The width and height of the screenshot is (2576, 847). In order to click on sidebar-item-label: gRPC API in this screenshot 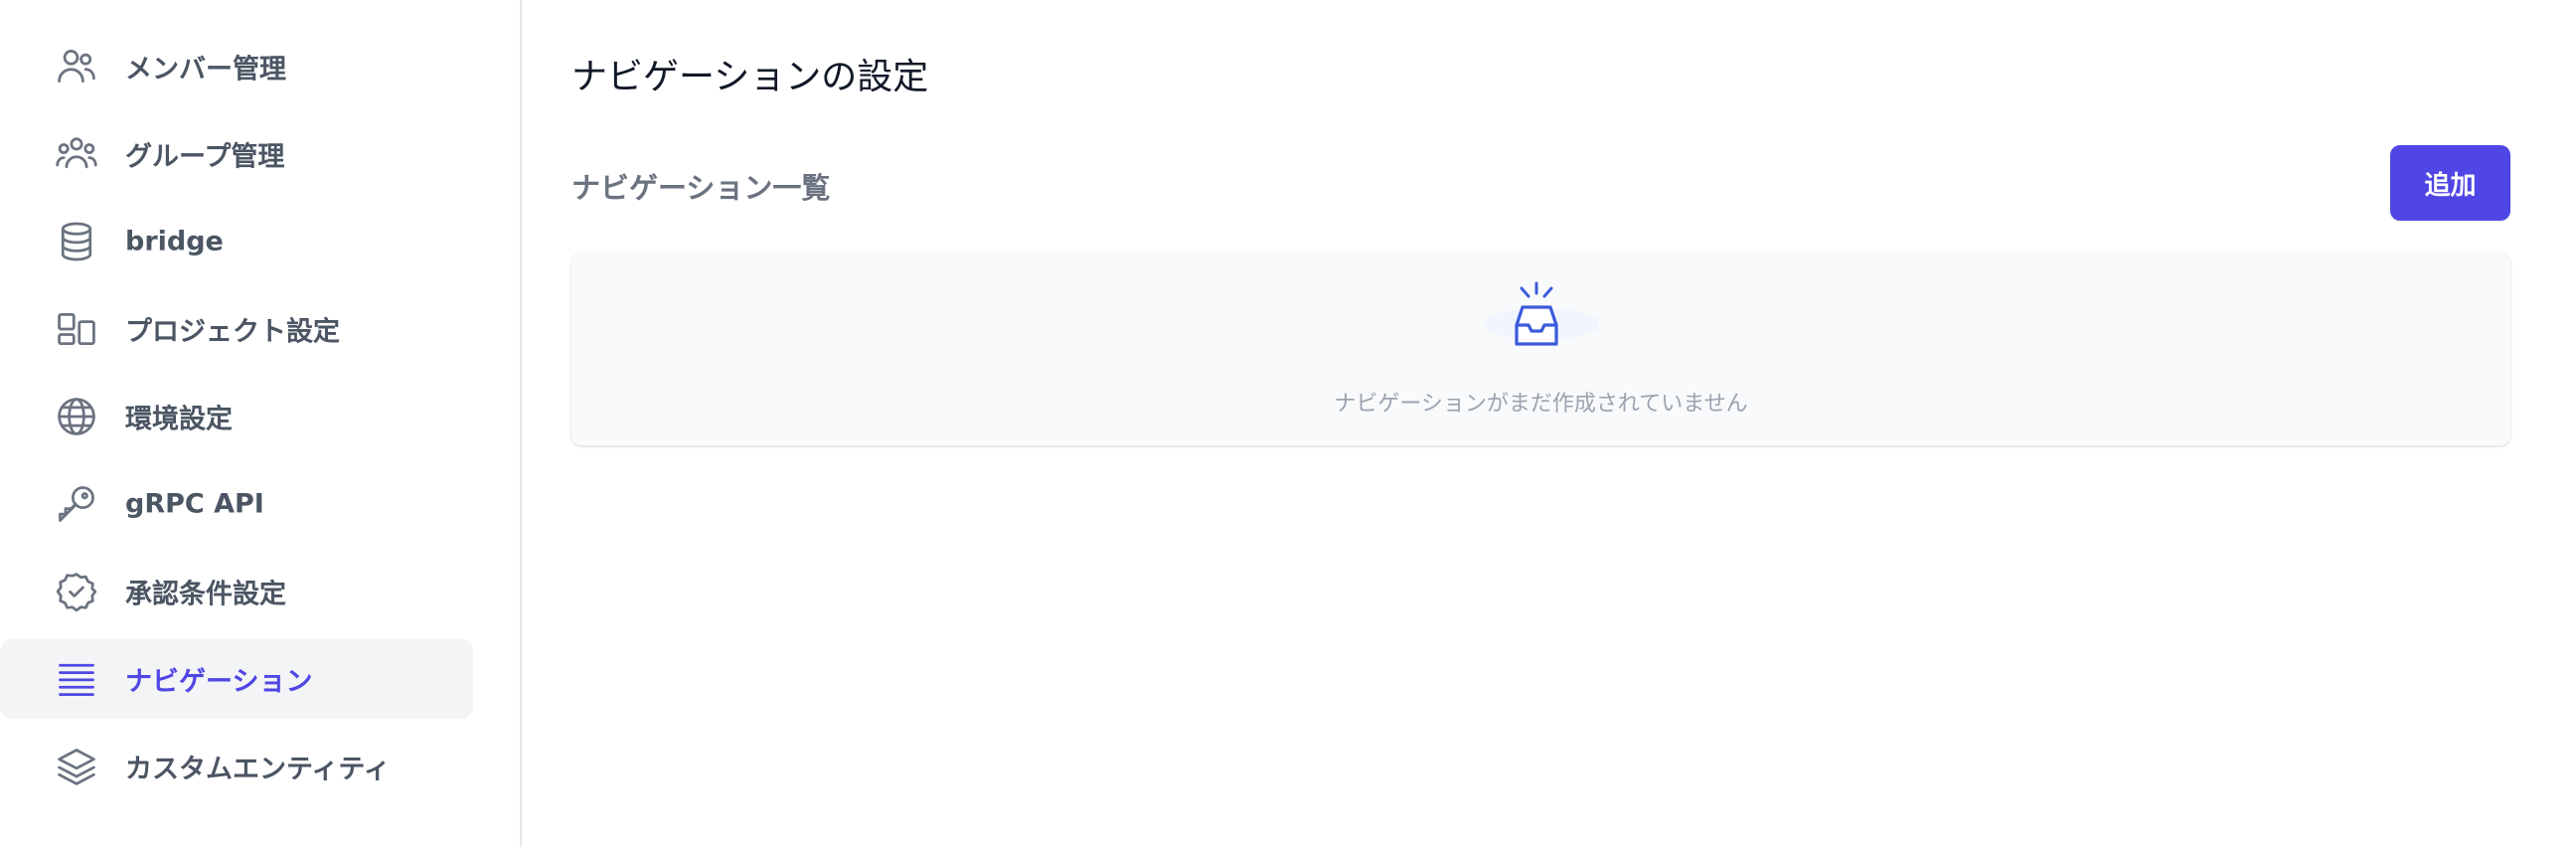, I will do `click(194, 504)`.